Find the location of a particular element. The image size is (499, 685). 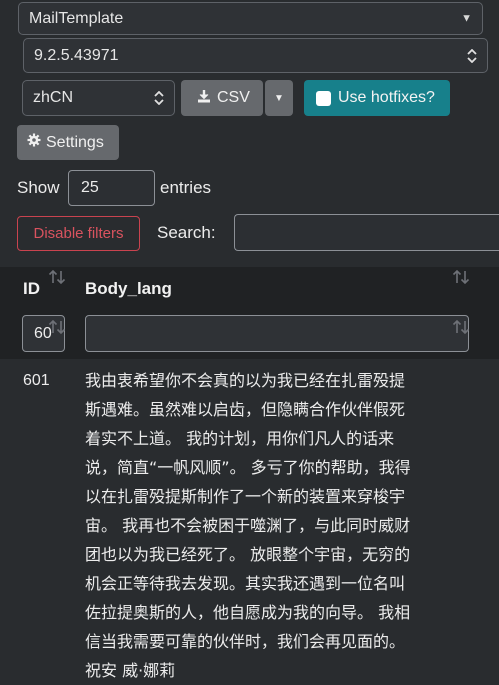

caret-down-icon: ▼ is located at coordinates (279, 98).